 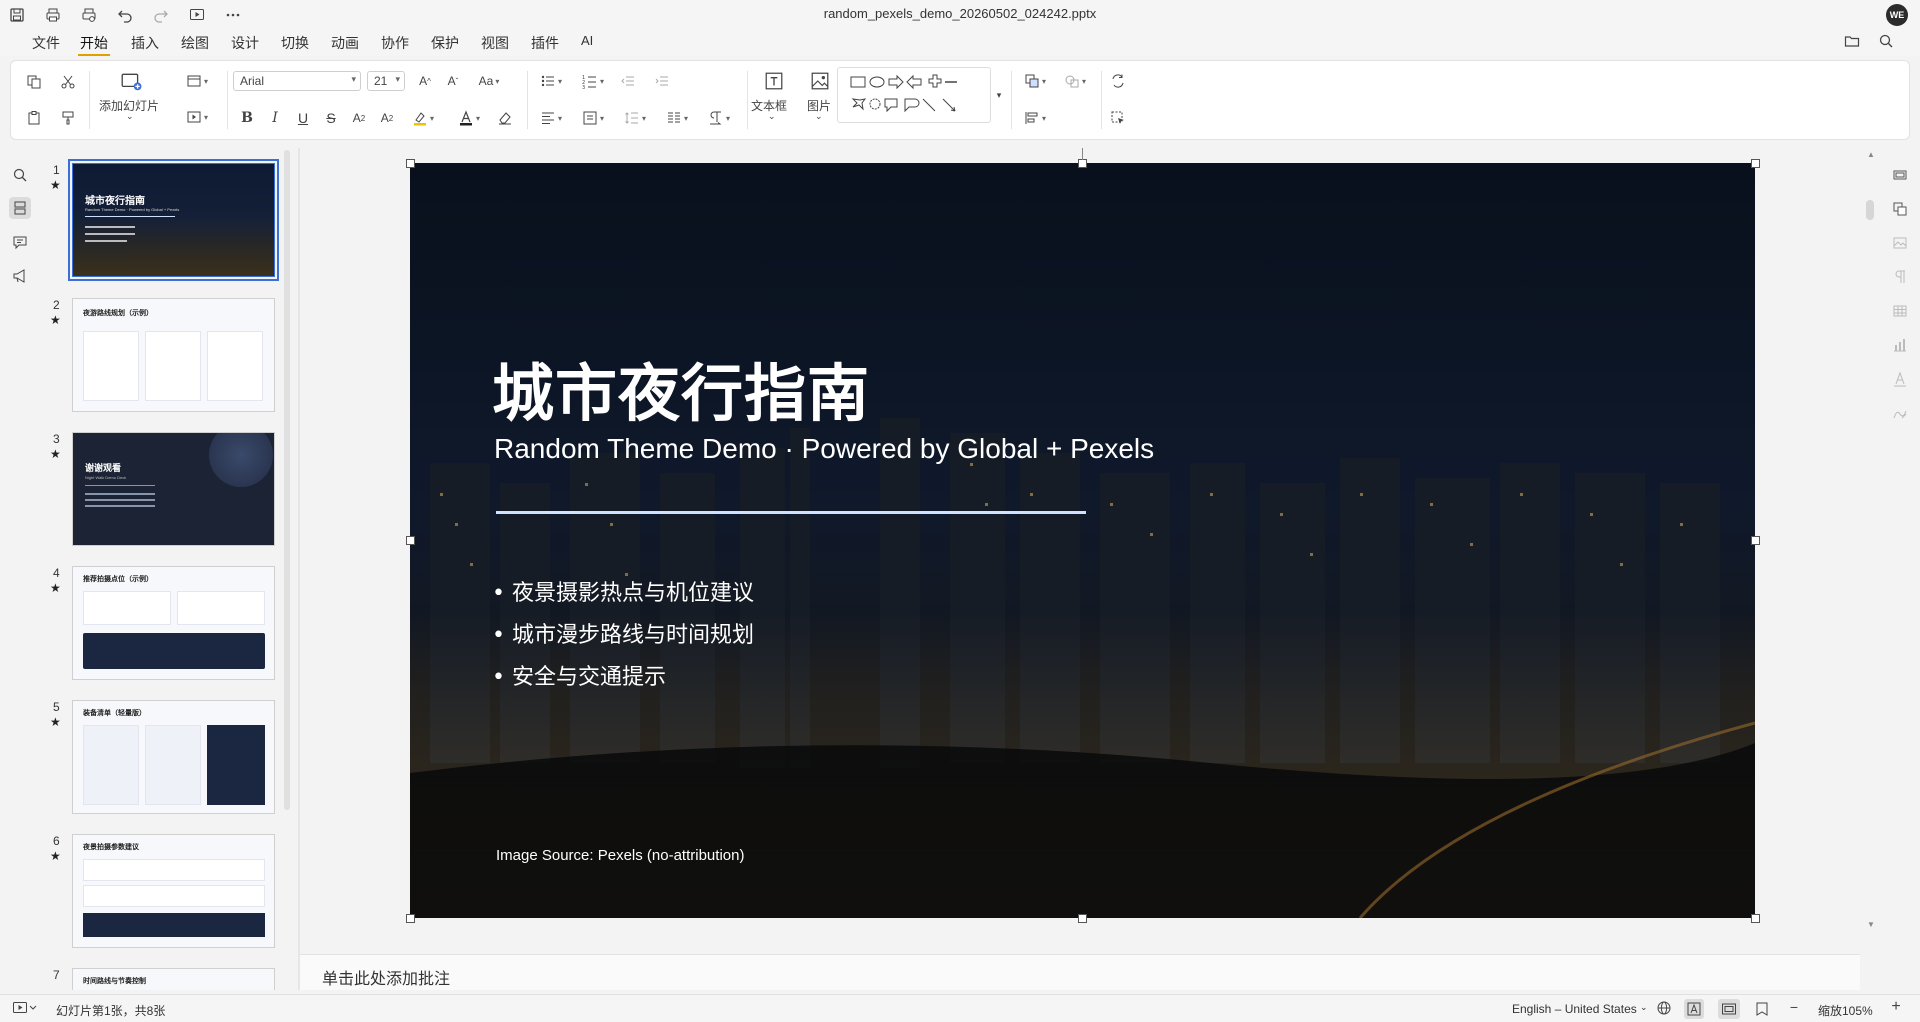 What do you see at coordinates (359, 118) in the screenshot?
I see `superscript-icon: A2` at bounding box center [359, 118].